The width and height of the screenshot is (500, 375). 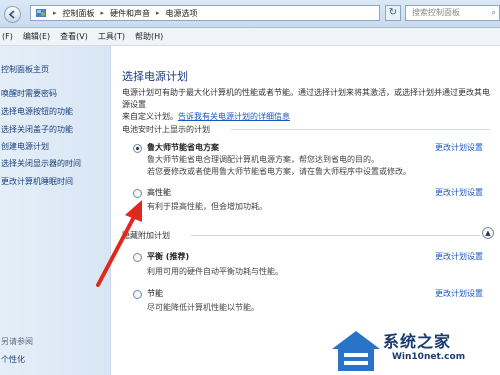 I want to click on back-arrow-icon, so click(x=11, y=14).